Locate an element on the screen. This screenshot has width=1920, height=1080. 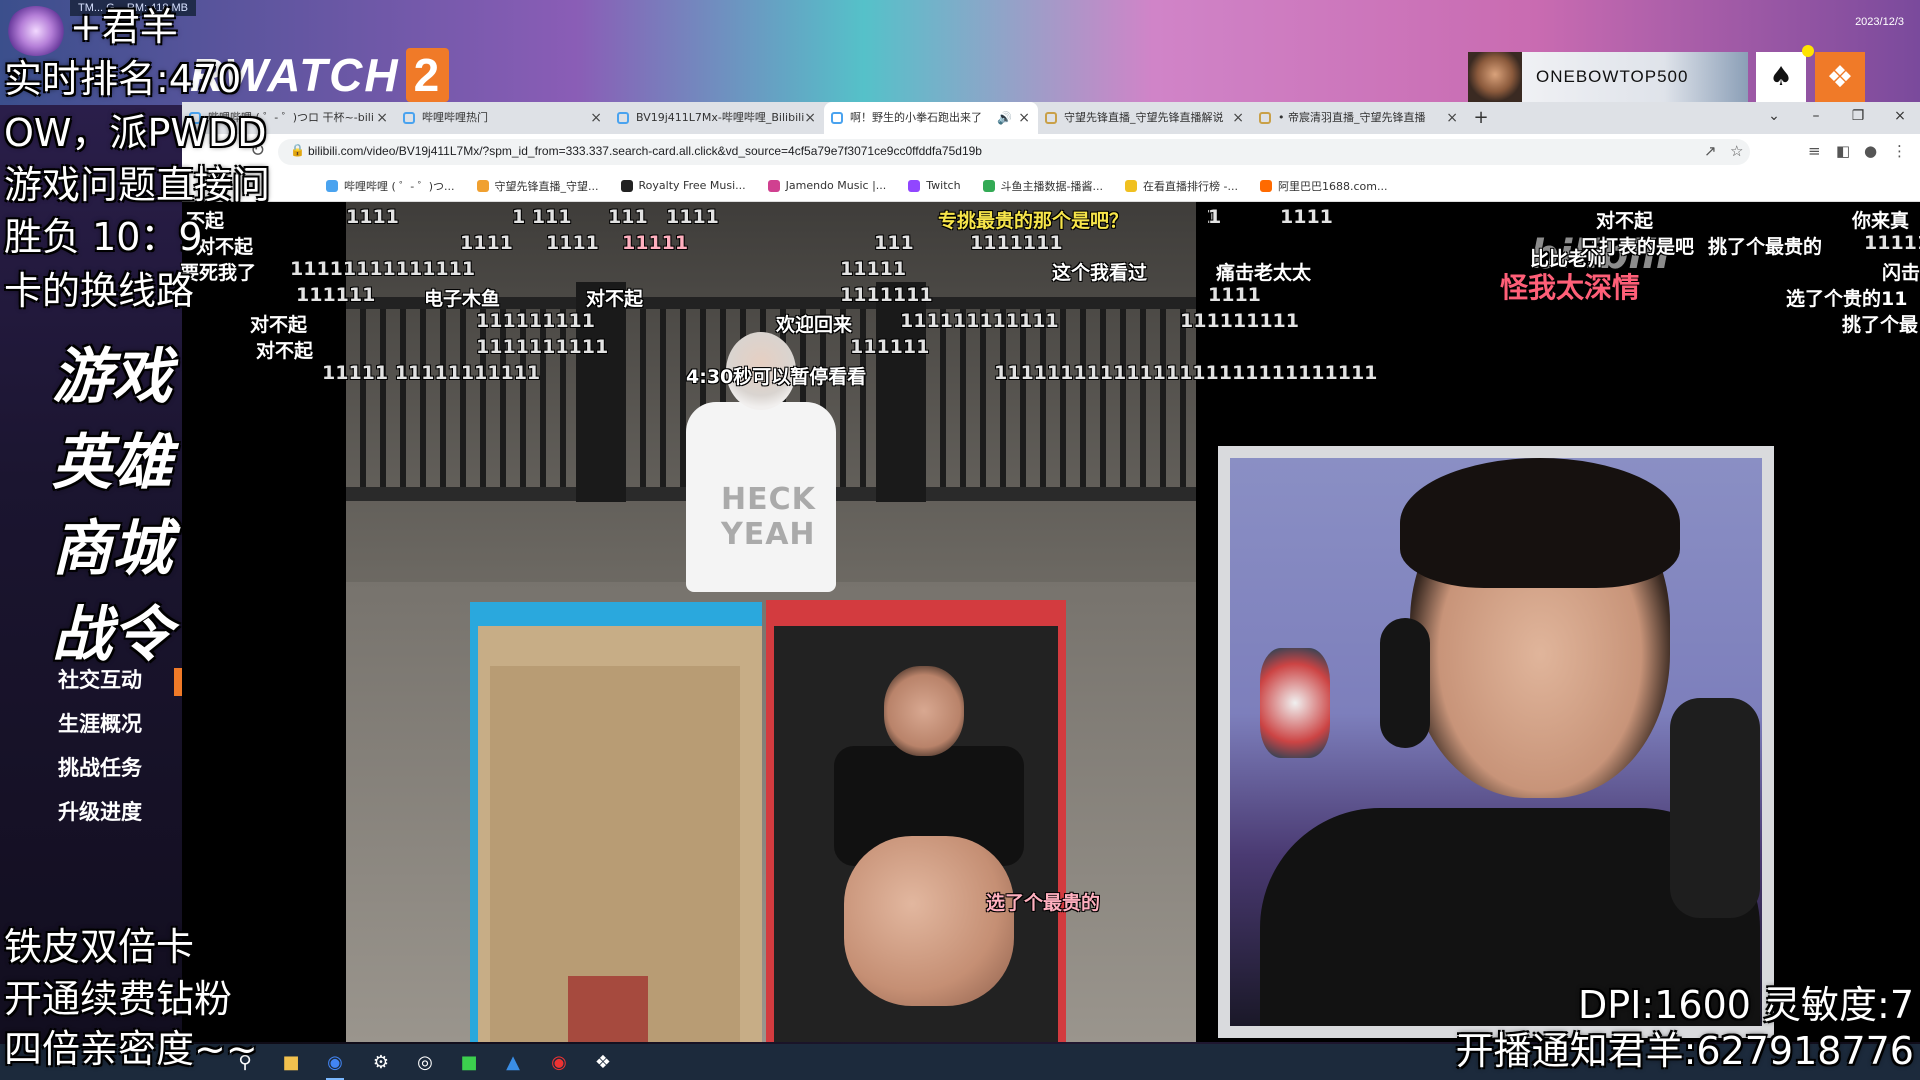
danmaku-comment: 1111111111 is located at coordinates (542, 347).